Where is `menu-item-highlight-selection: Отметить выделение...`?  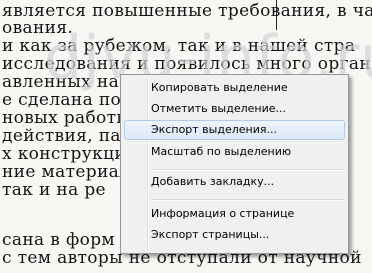 menu-item-highlight-selection: Отметить выделение... is located at coordinates (234, 109).